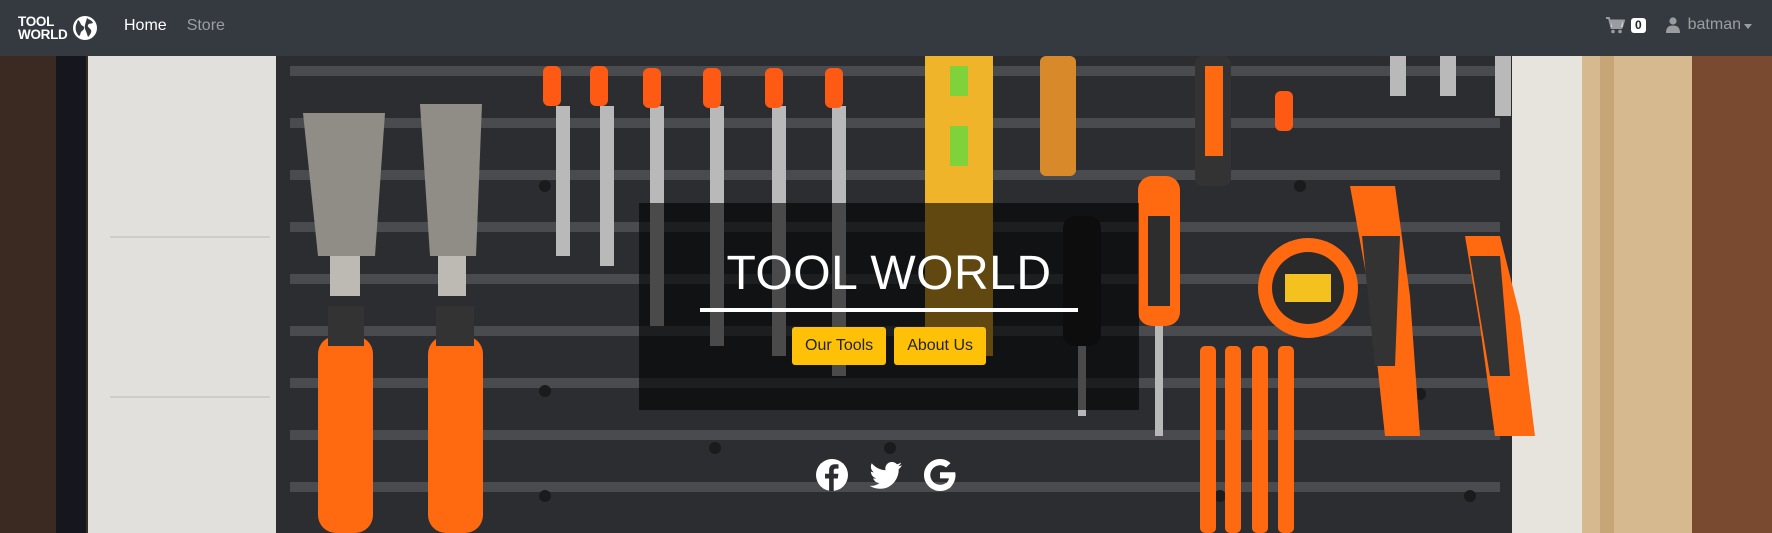 The width and height of the screenshot is (1772, 533). What do you see at coordinates (940, 475) in the screenshot?
I see `google-icon` at bounding box center [940, 475].